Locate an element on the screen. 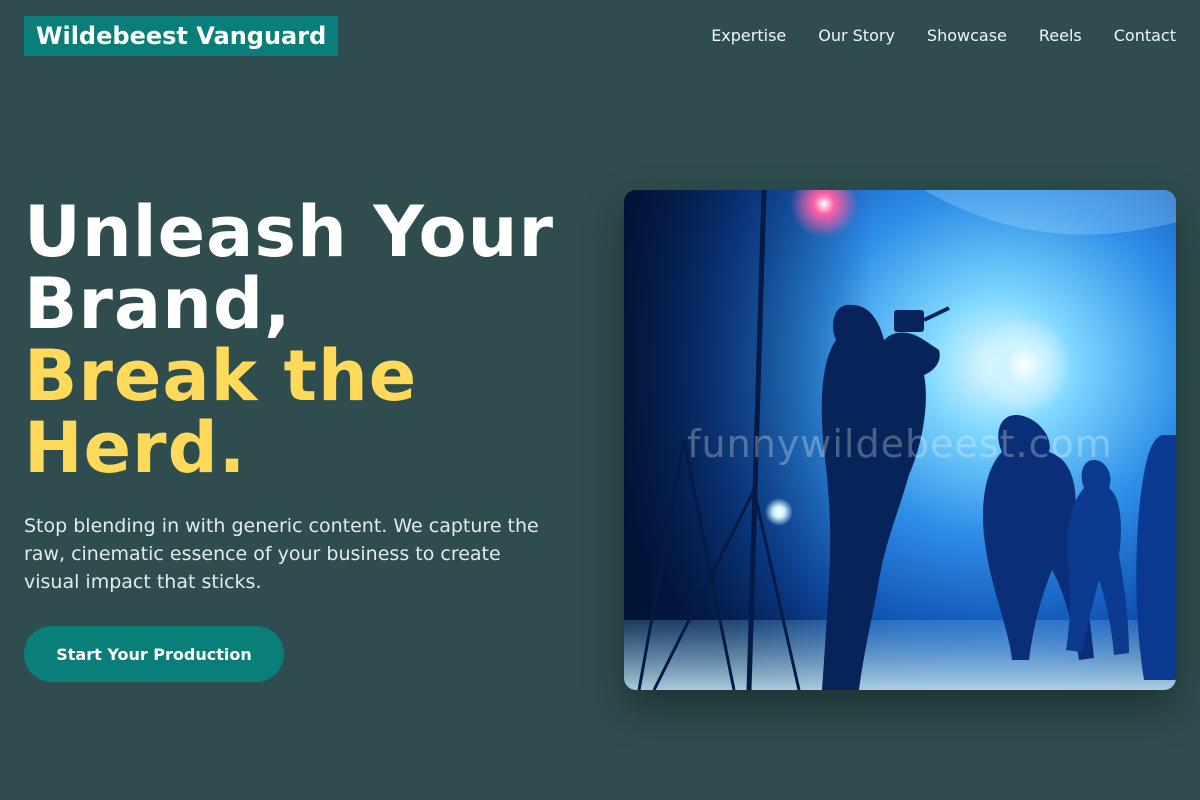 The image size is (1200, 800). nav-link-reels: Reels is located at coordinates (1060, 35).